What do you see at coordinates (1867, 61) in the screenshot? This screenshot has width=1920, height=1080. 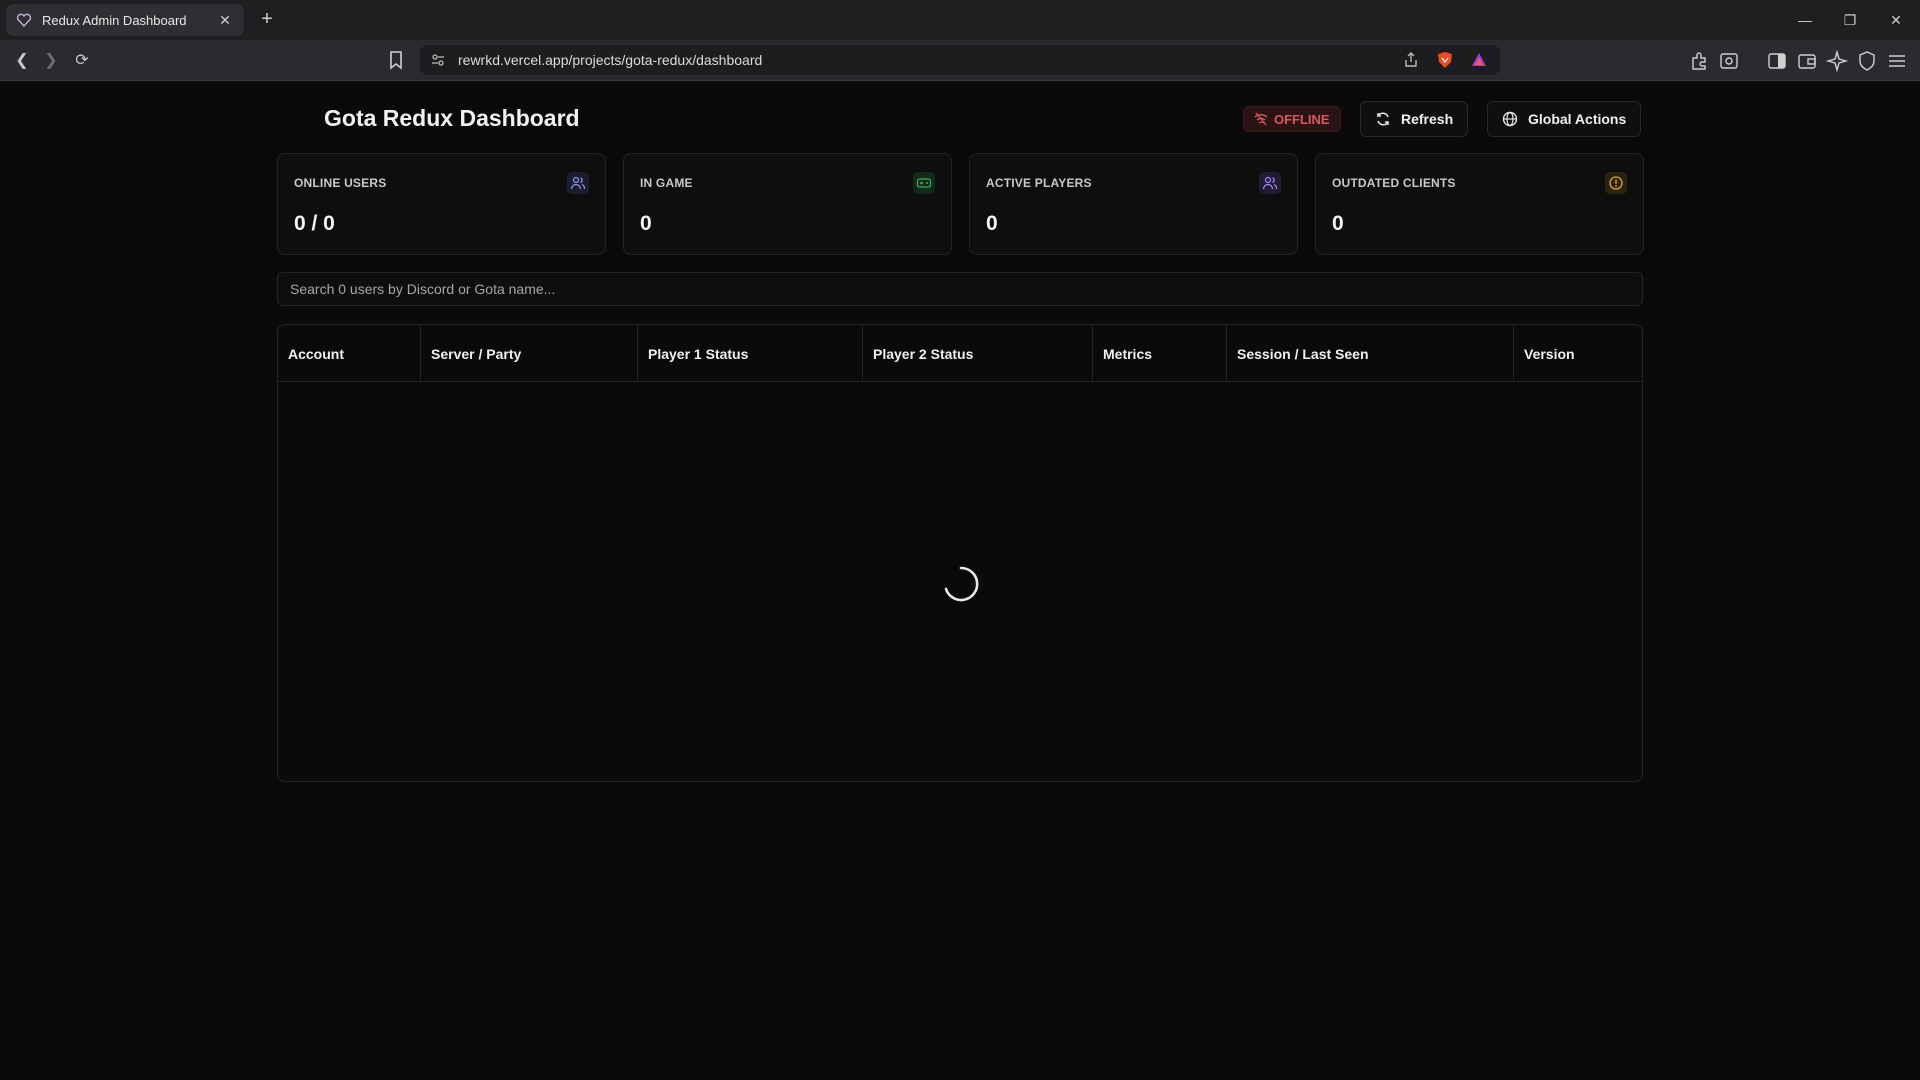 I see `vpn-icon` at bounding box center [1867, 61].